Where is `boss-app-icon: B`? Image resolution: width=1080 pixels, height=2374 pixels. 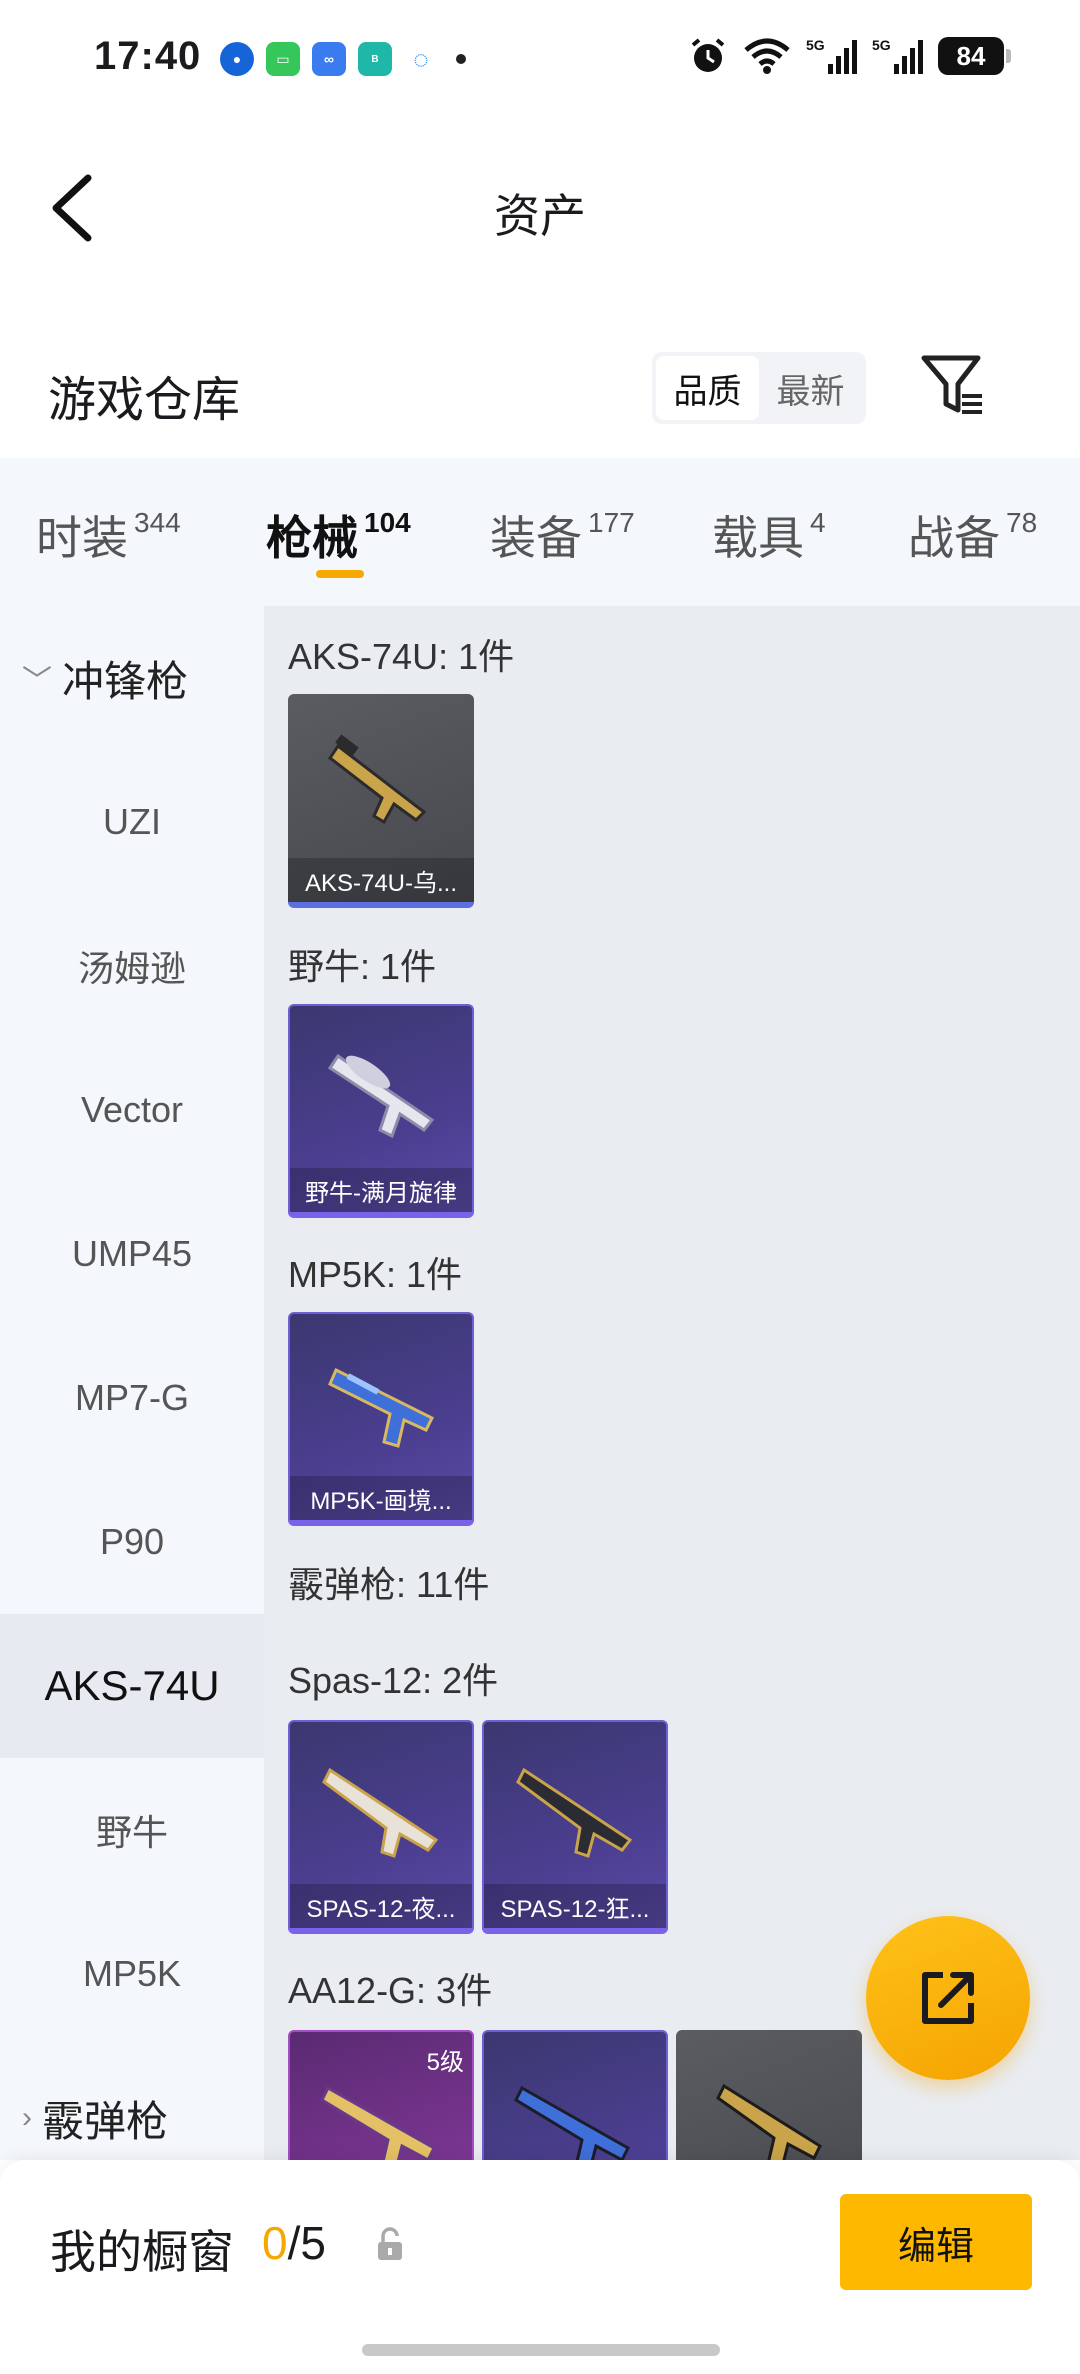 boss-app-icon: B is located at coordinates (375, 59).